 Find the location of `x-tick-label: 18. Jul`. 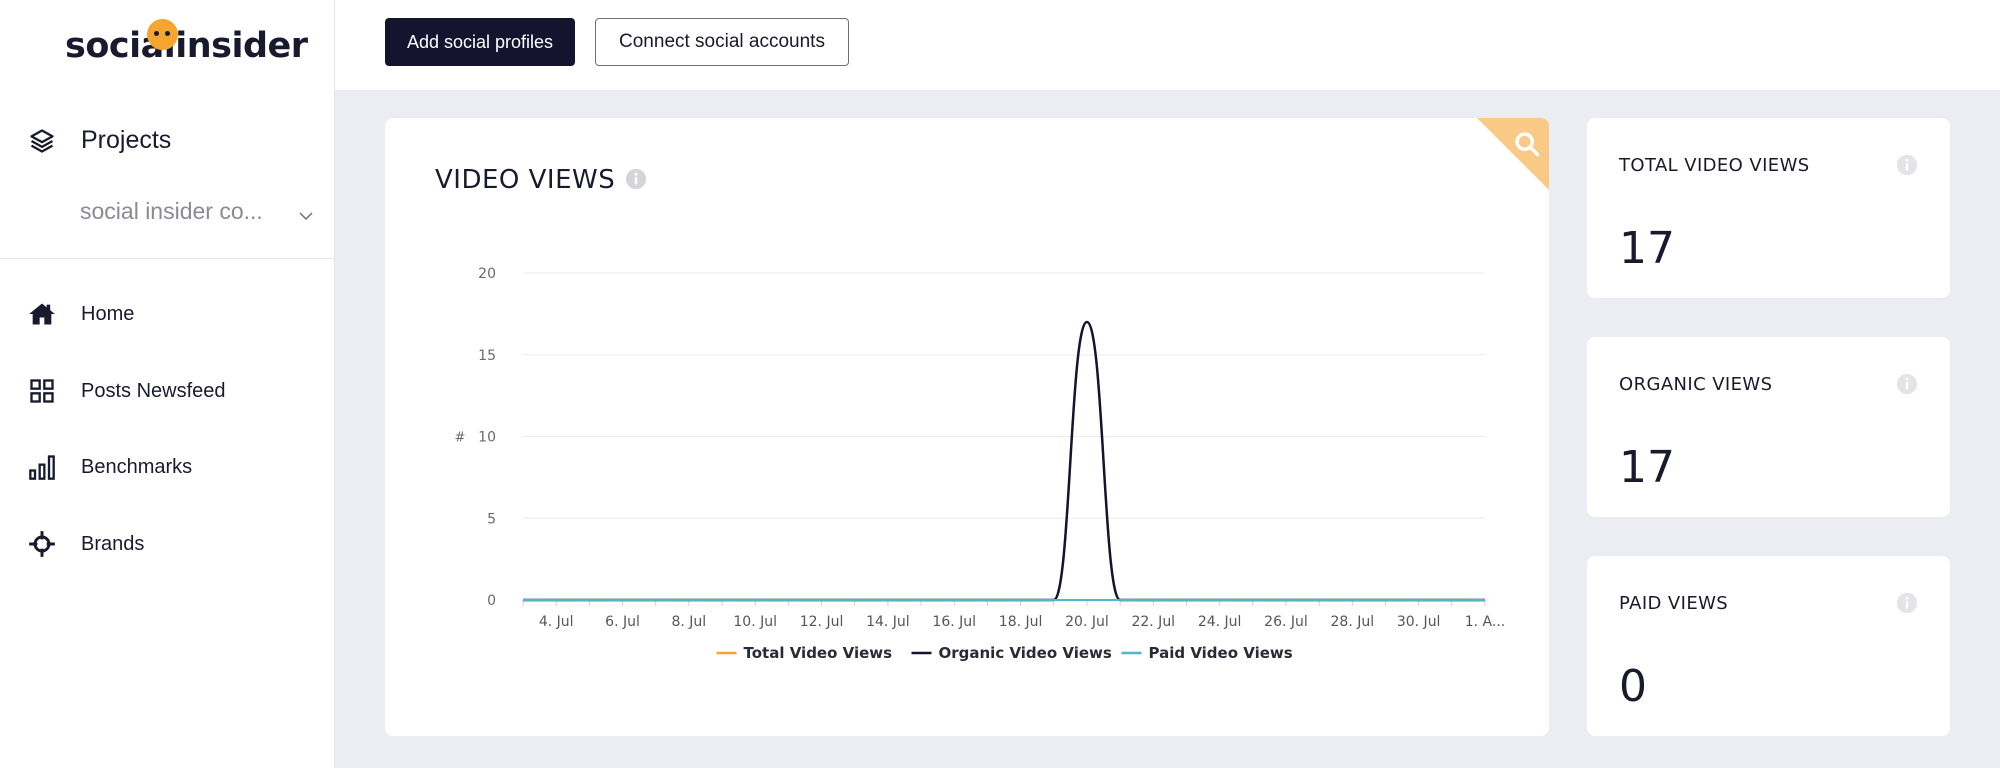

x-tick-label: 18. Jul is located at coordinates (1021, 622).